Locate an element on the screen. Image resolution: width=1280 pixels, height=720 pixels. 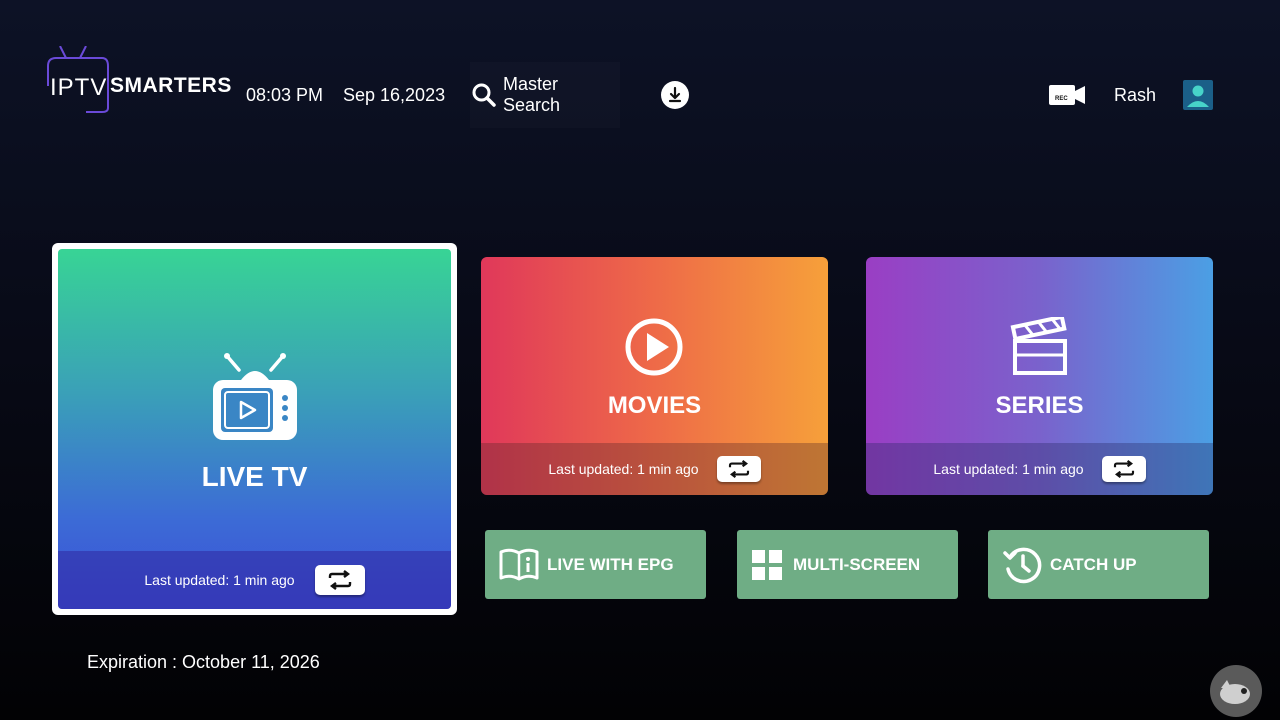
record-button: REC is located at coordinates (1067, 95).